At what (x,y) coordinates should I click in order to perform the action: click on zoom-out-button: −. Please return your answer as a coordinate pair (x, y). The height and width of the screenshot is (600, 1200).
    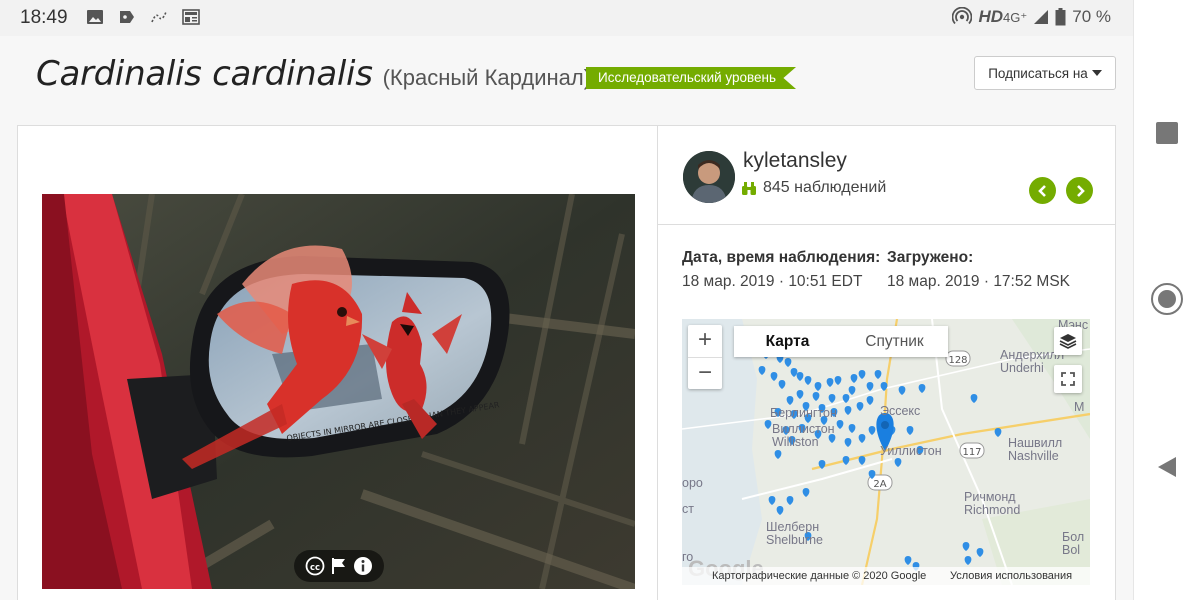
    Looking at the image, I should click on (705, 373).